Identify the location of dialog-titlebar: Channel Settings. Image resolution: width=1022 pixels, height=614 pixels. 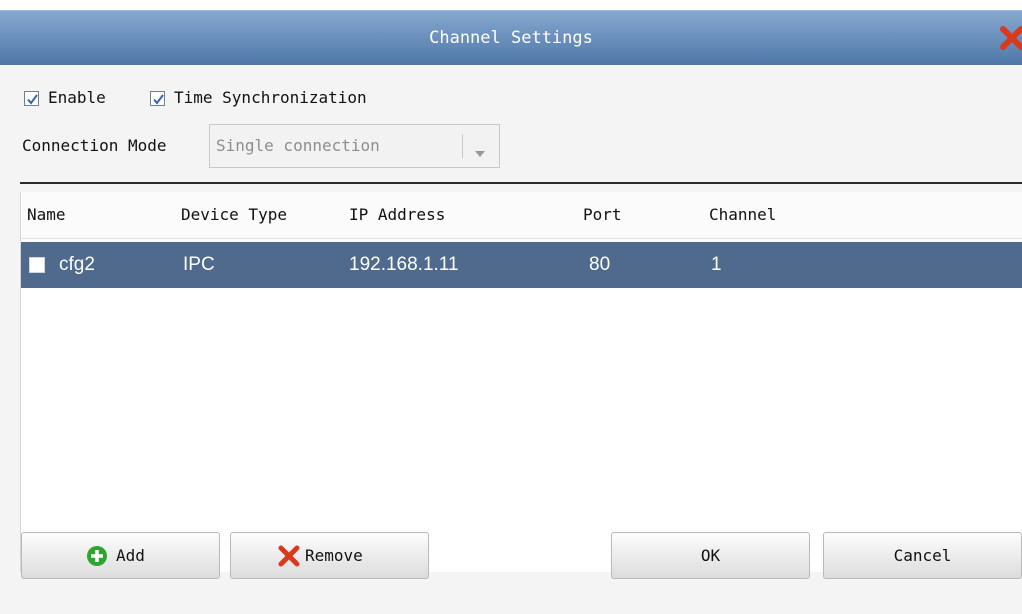
(511, 38).